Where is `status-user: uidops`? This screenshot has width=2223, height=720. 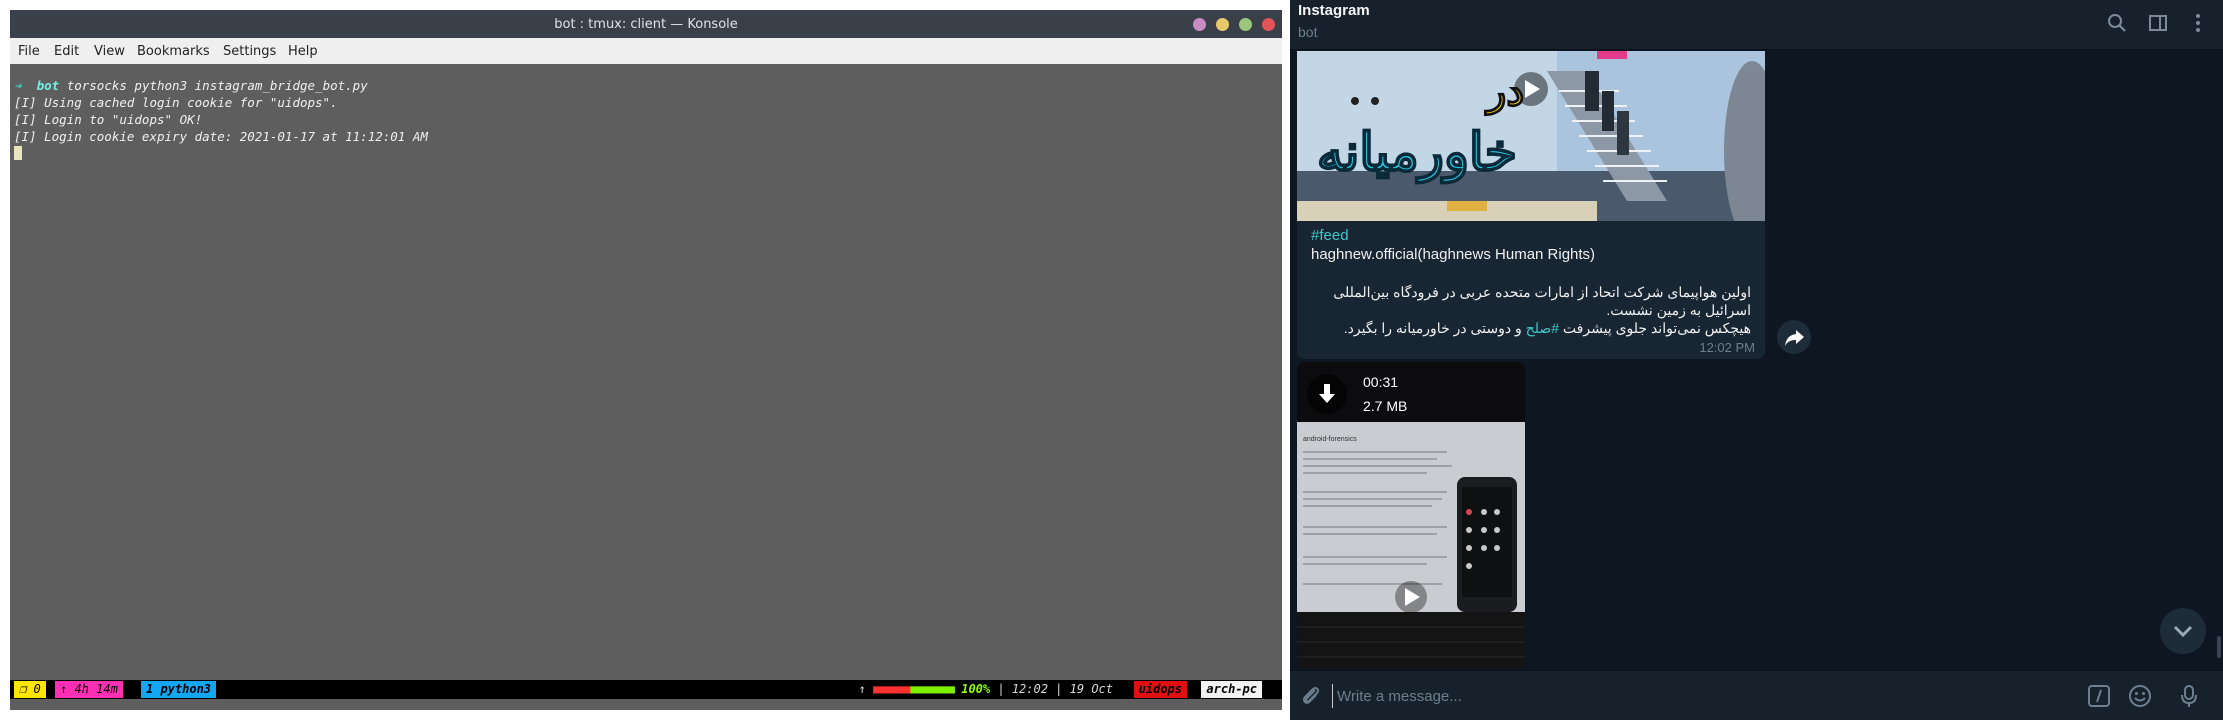 status-user: uidops is located at coordinates (1160, 689).